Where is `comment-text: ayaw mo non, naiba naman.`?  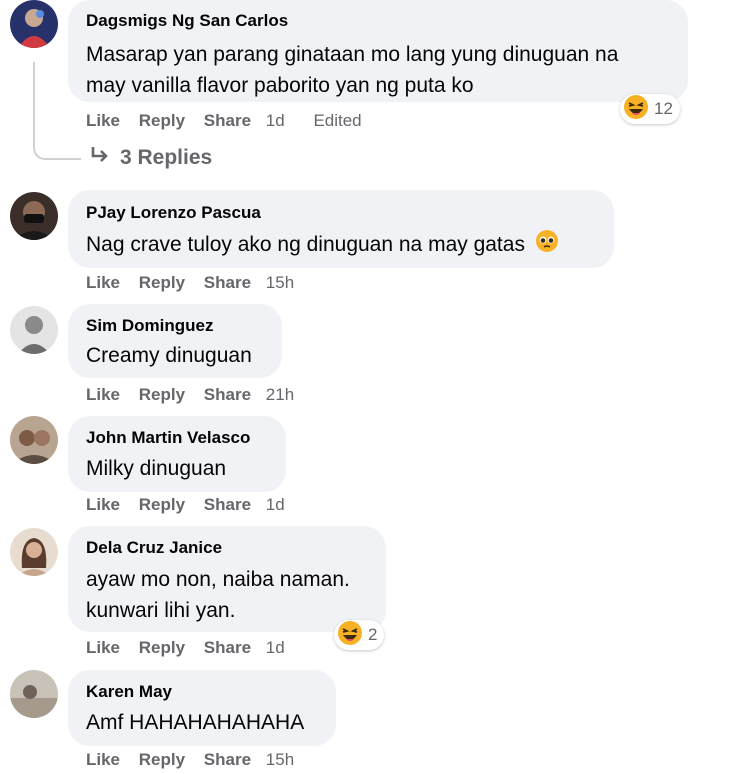 comment-text: ayaw mo non, naiba naman. is located at coordinates (218, 579).